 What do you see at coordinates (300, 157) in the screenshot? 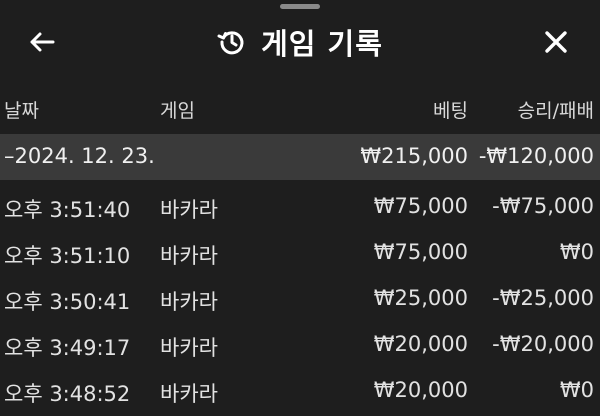
I see `date-group-row: –2024. 12. 23. ₩215,000 -₩120,000` at bounding box center [300, 157].